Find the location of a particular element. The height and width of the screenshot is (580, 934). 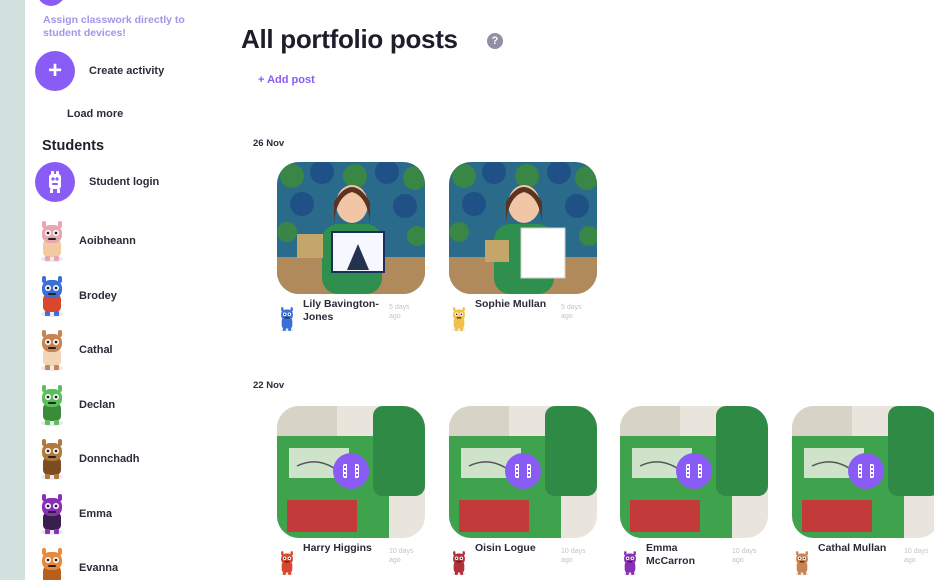

plus-icon: + is located at coordinates (55, 71).